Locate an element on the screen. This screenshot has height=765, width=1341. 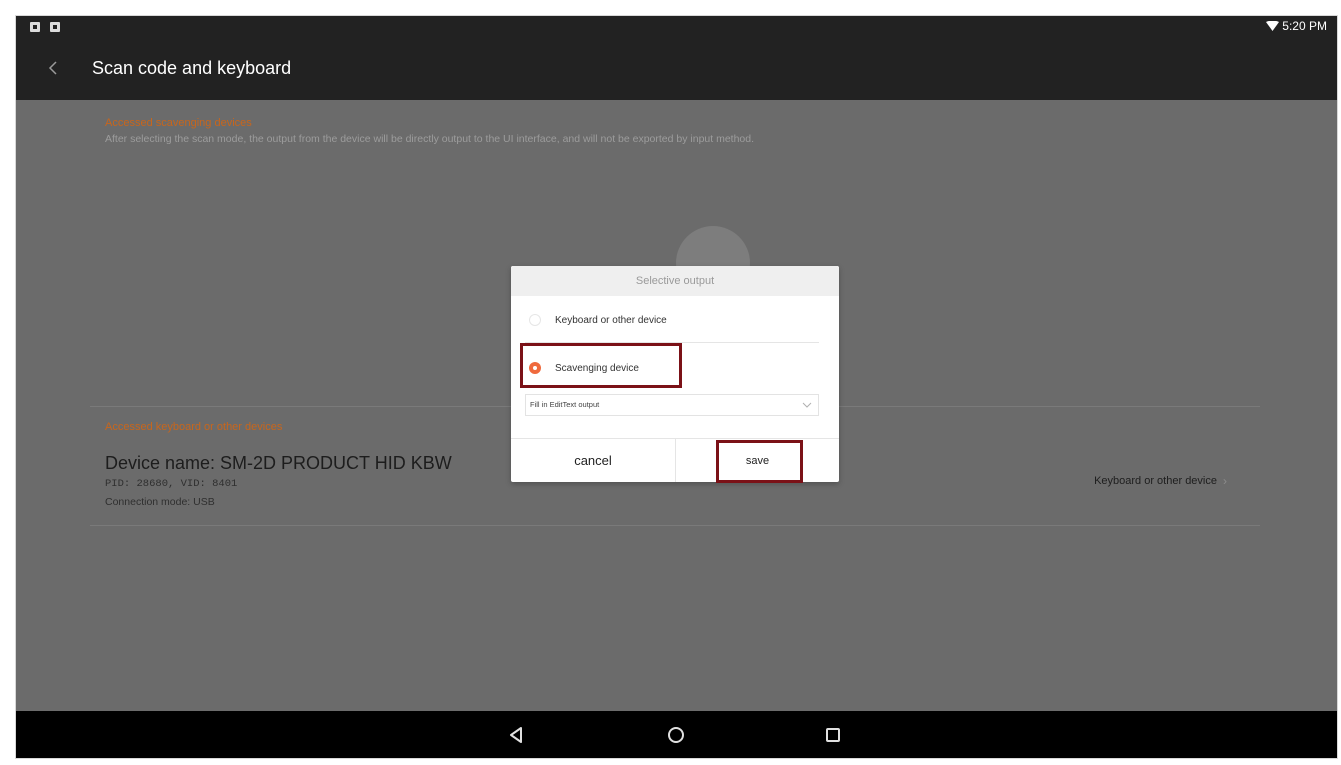
device-ids: PID: 28680, VID: 8401 is located at coordinates (171, 484).